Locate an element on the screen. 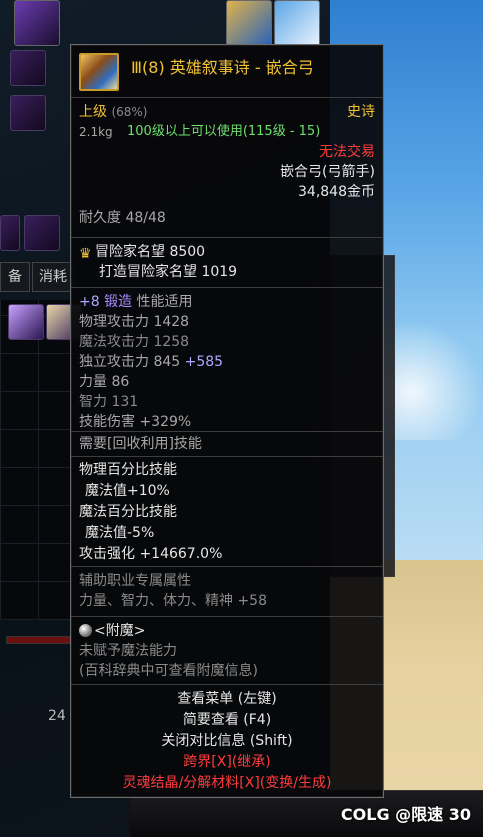  trade-status: 无法交易 is located at coordinates (347, 152).